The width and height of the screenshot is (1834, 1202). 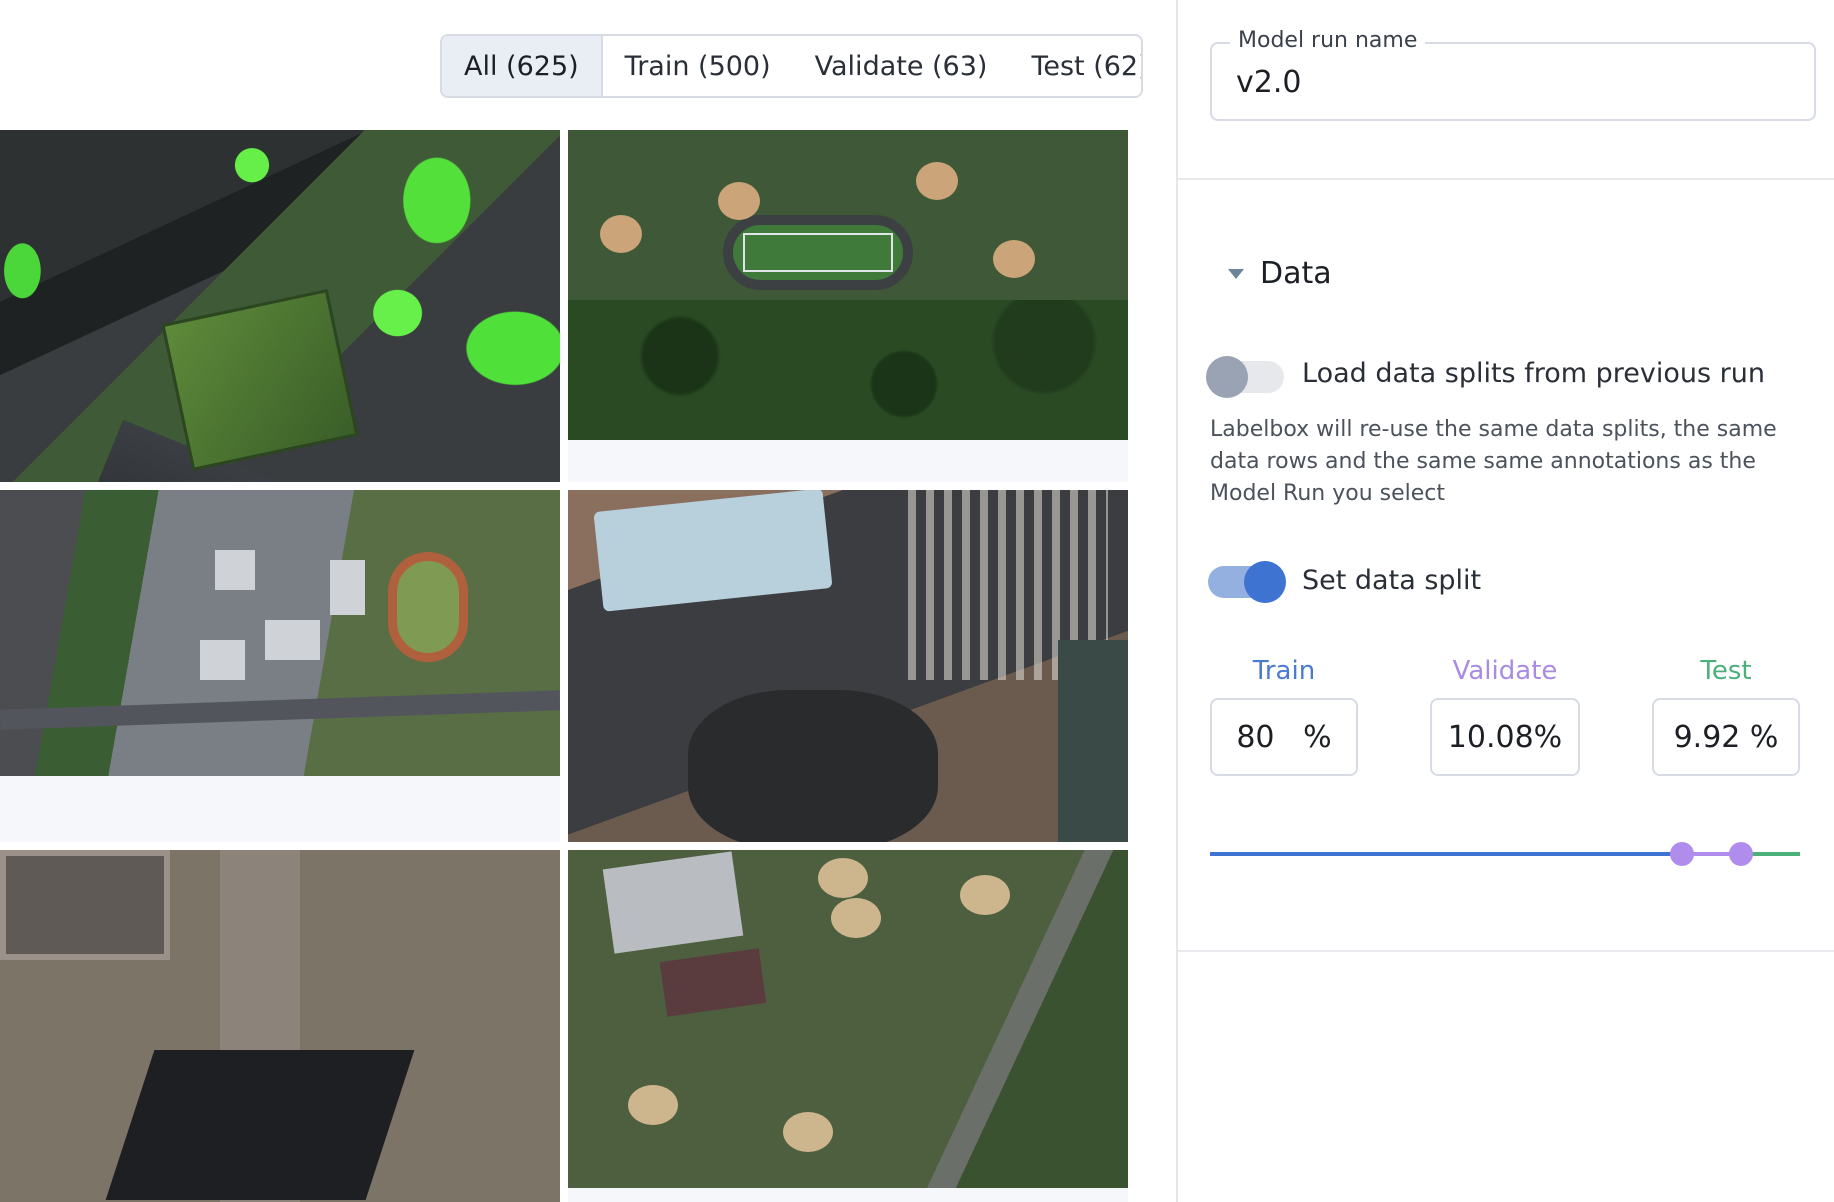 I want to click on test-split-column: Test 9.92 %, so click(x=1726, y=716).